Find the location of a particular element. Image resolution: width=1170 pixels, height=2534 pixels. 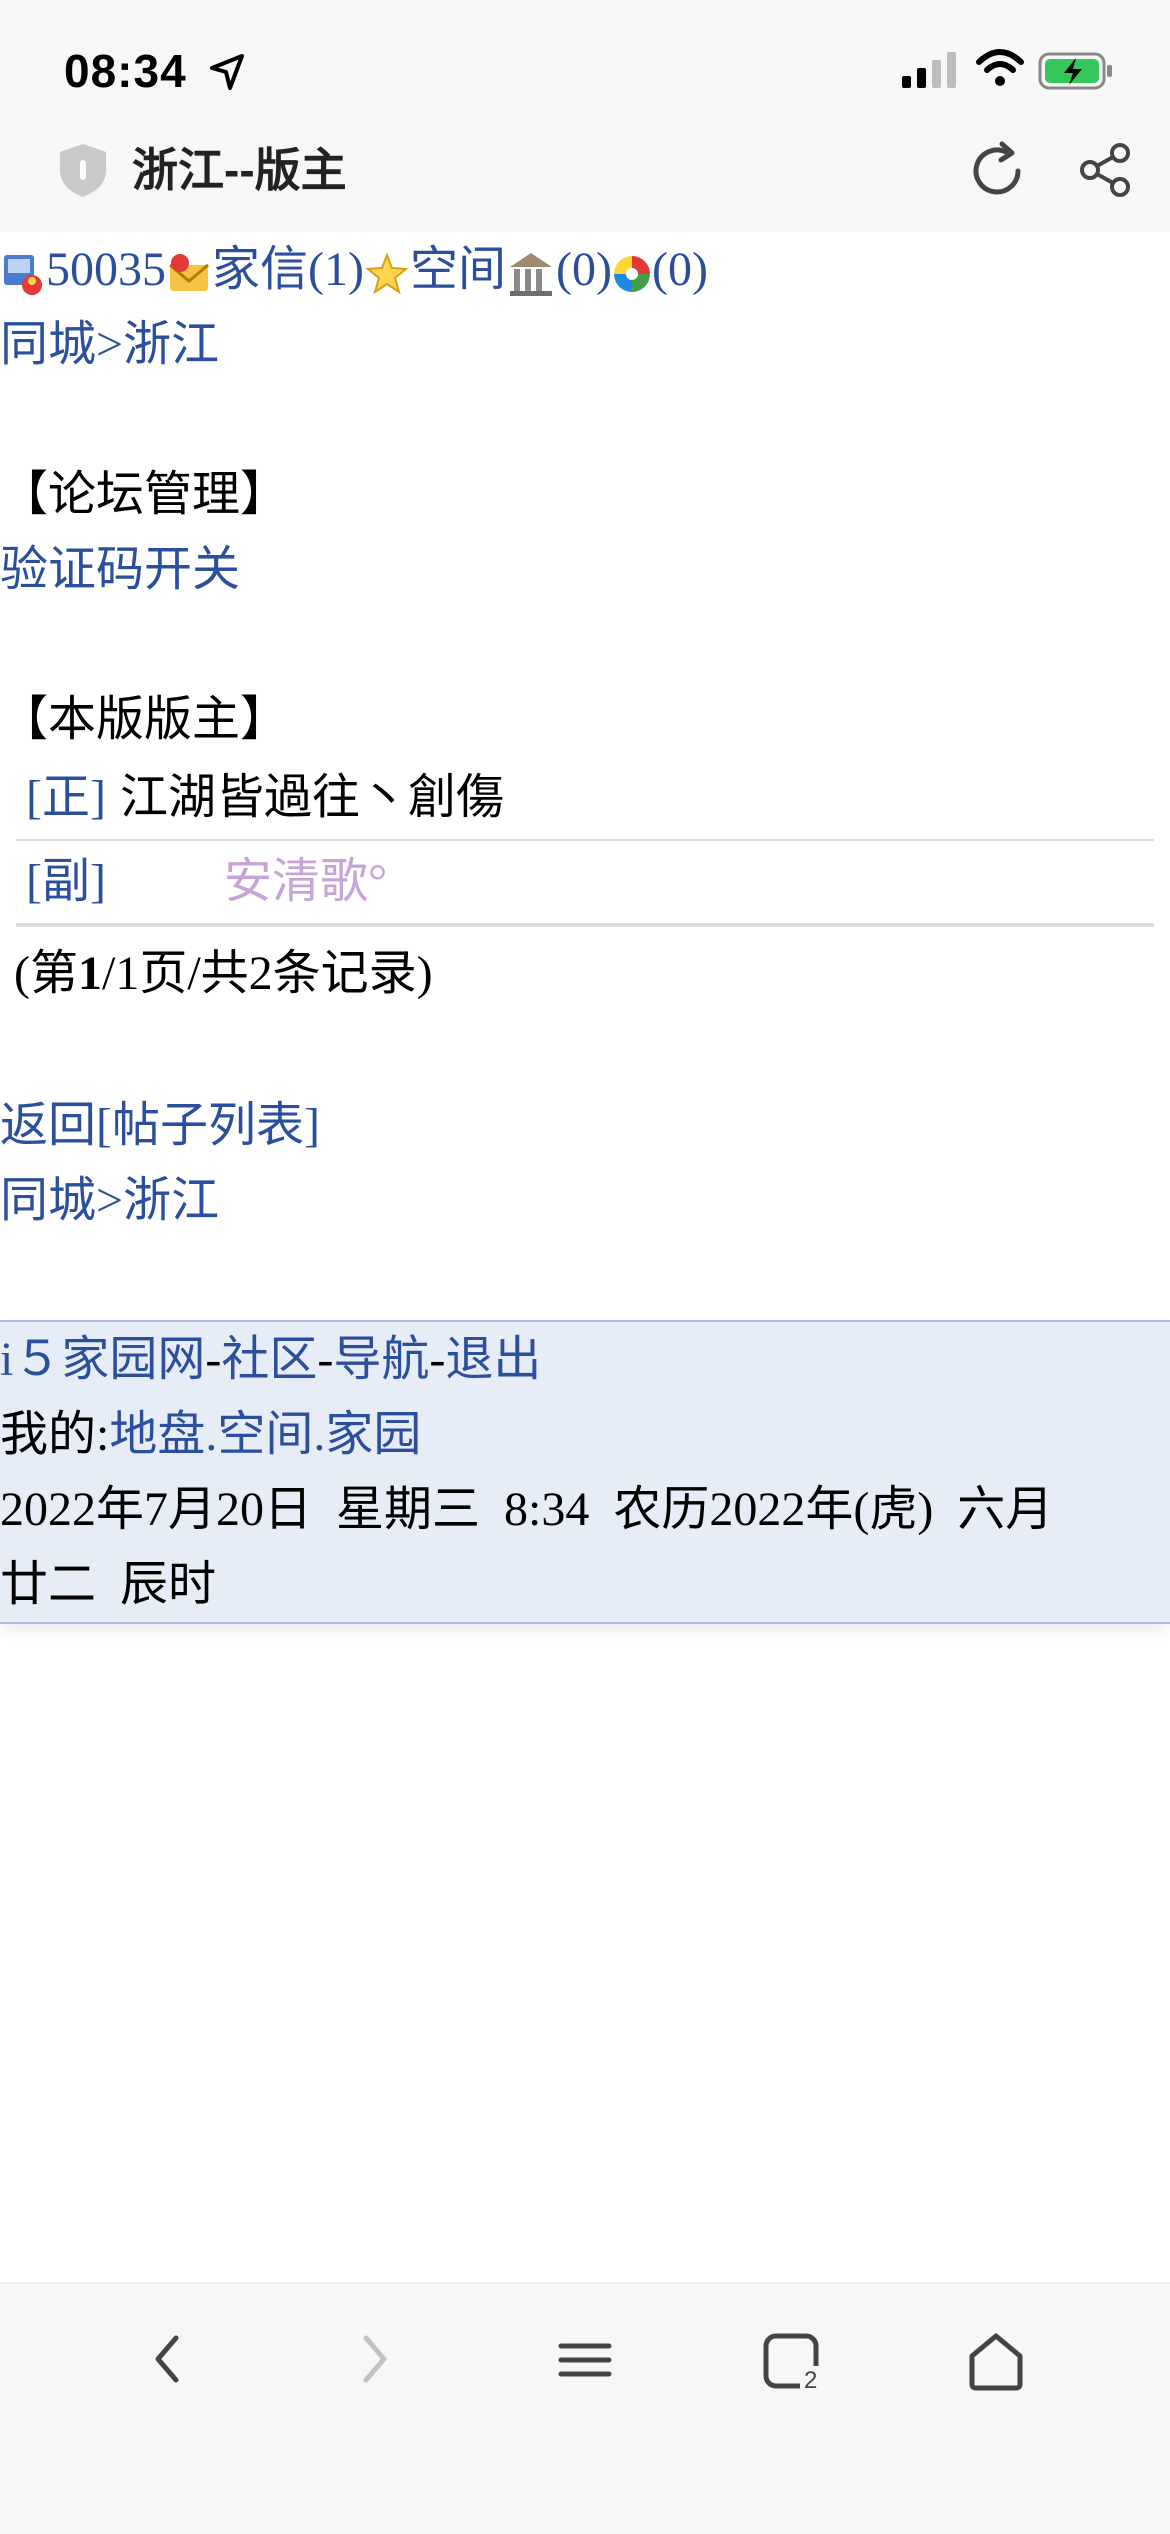

date-line: 2022年7月20日 星期三 8:34 农历2022年(虎) 六月 is located at coordinates (527, 1509).